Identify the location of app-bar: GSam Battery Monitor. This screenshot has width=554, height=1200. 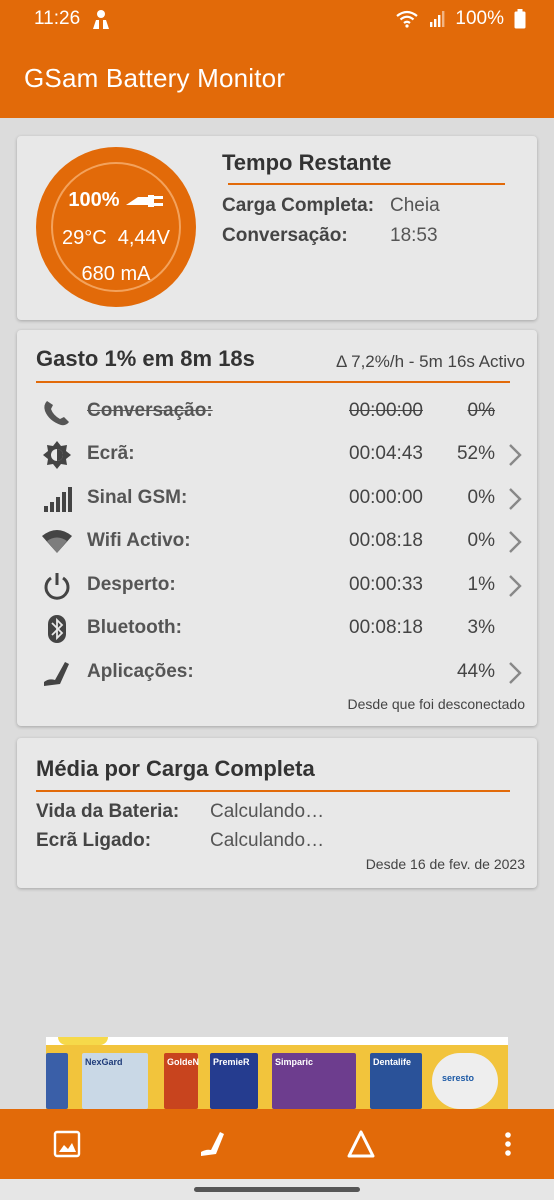
(277, 78).